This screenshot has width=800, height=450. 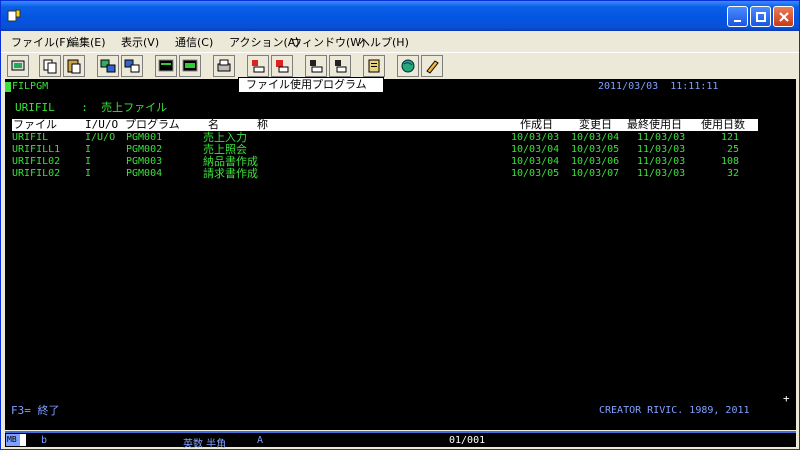 I want to click on row-days: 32, so click(x=732, y=173).